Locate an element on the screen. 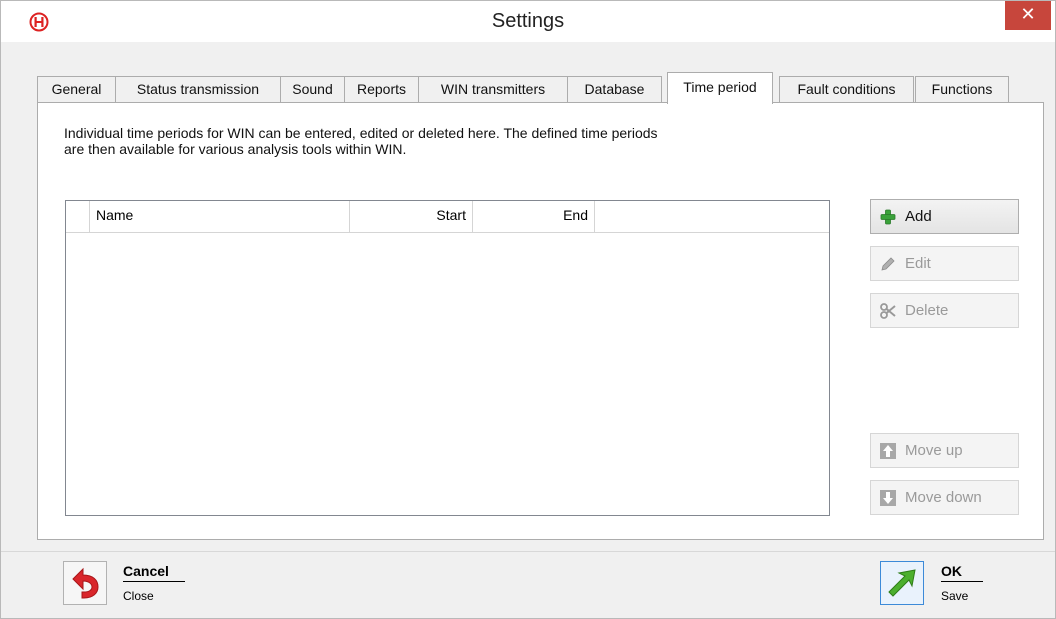  move-up-button: Move up is located at coordinates (944, 450).